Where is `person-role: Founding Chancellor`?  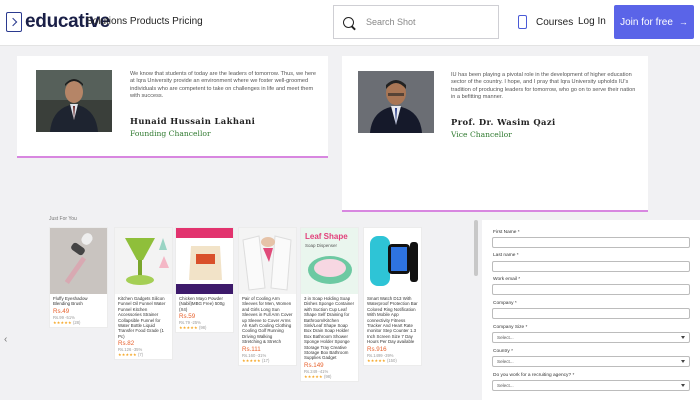
person-role: Founding Chancellor is located at coordinates (170, 133).